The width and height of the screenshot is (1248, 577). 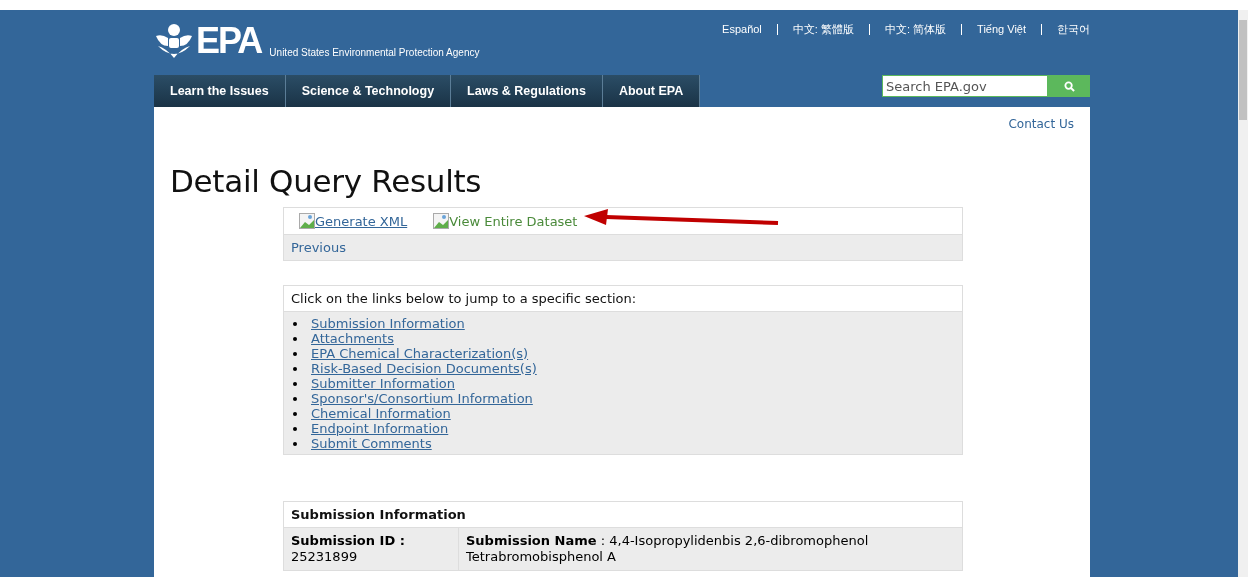 I want to click on language-link: 한국어, so click(x=1073, y=29).